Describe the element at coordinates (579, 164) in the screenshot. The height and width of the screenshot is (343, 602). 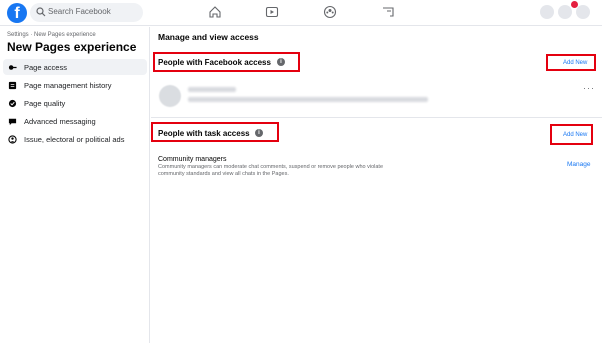
I see `manage-button: Manage` at that location.